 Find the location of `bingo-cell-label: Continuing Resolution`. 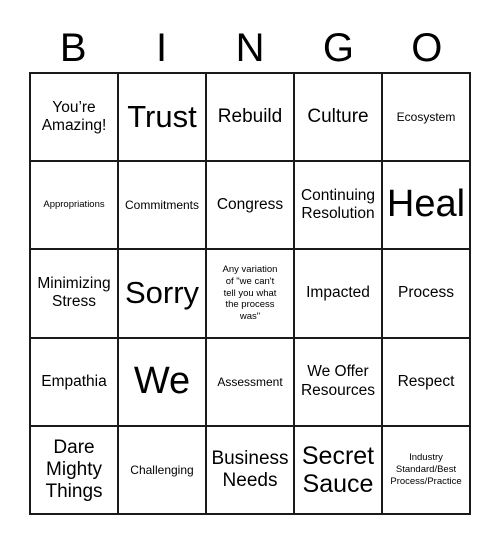

bingo-cell-label: Continuing Resolution is located at coordinates (338, 205).